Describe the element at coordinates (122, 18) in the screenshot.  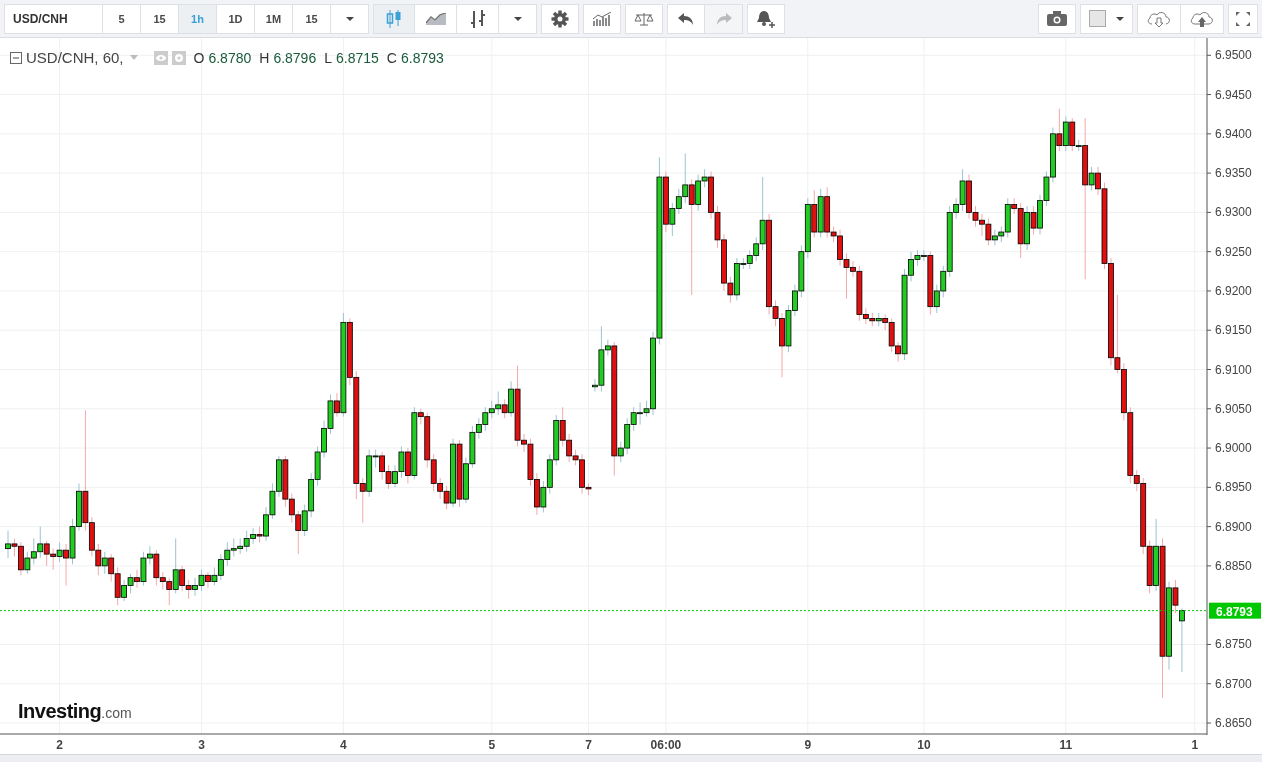
I see `interval-tab: 5` at that location.